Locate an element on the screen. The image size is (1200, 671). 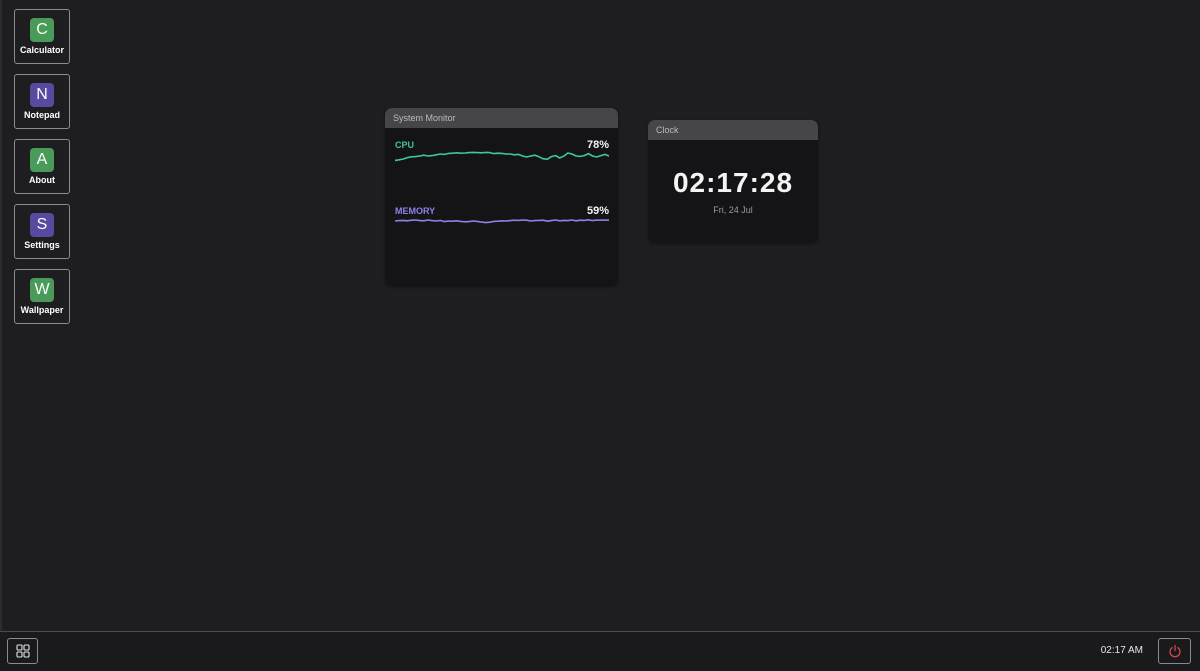
desktop-icon-label: Calculator is located at coordinates (41, 50).